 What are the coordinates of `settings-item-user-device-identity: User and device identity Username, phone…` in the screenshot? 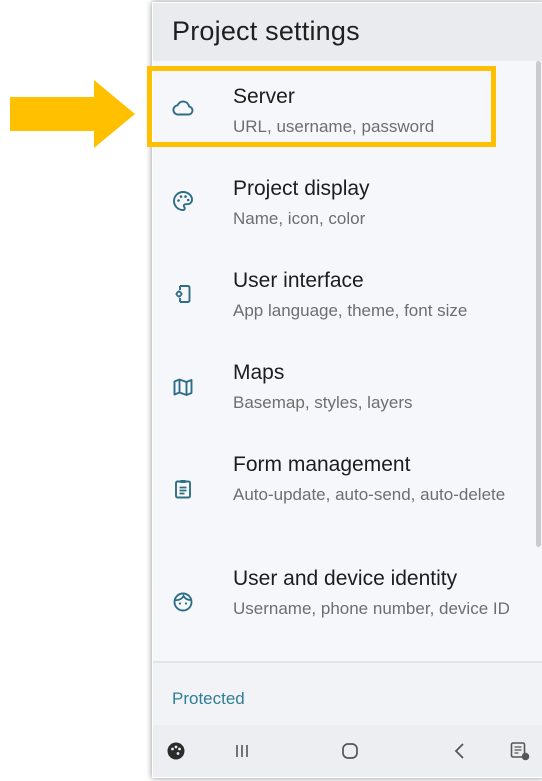 It's located at (347, 602).